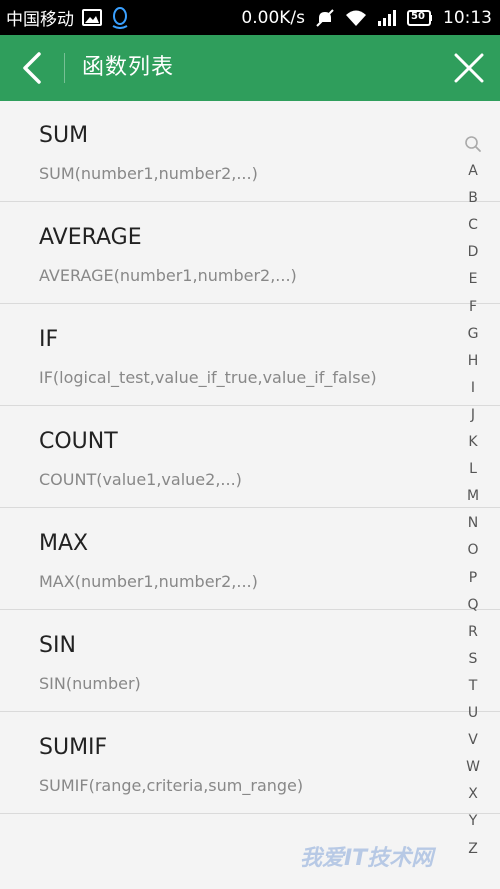 The image size is (500, 889). Describe the element at coordinates (148, 173) in the screenshot. I see `function-signature: SUM(number1,number2,...)` at that location.